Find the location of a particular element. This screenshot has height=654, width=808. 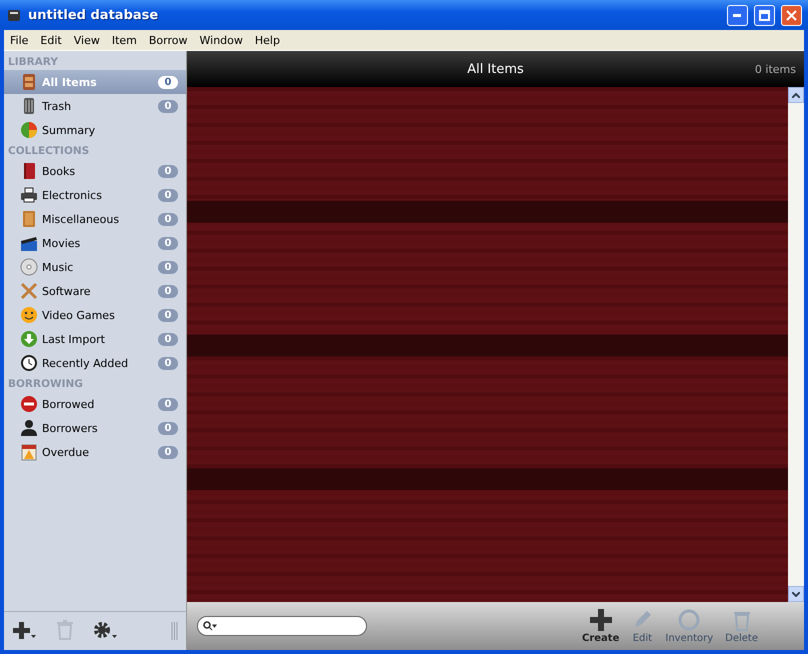

smiley-icon is located at coordinates (29, 315).